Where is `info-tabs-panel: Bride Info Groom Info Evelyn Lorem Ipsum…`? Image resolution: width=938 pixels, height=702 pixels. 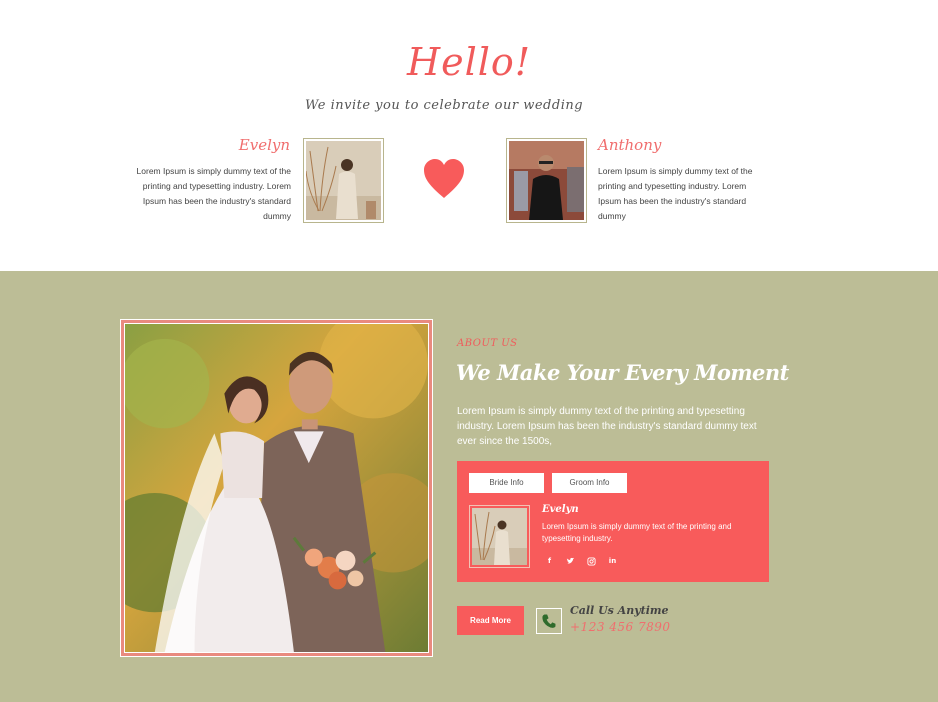 info-tabs-panel: Bride Info Groom Info Evelyn Lorem Ipsum… is located at coordinates (613, 521).